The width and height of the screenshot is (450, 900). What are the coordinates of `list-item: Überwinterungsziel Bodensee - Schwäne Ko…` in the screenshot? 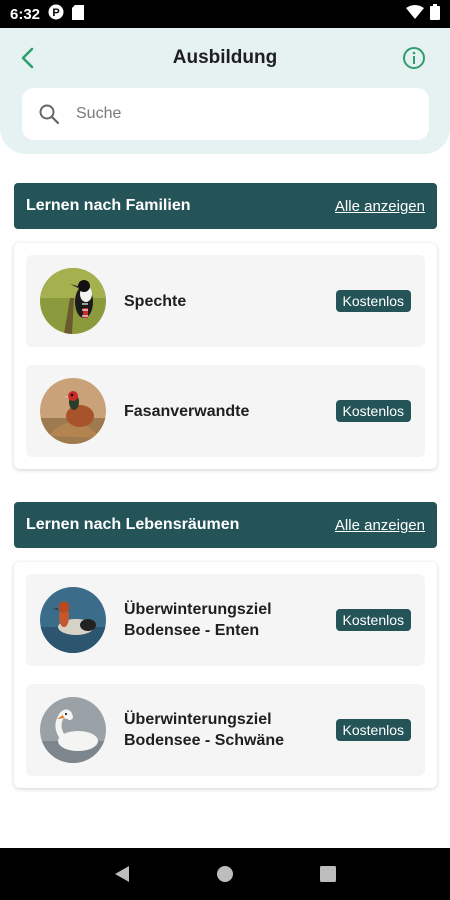 It's located at (225, 730).